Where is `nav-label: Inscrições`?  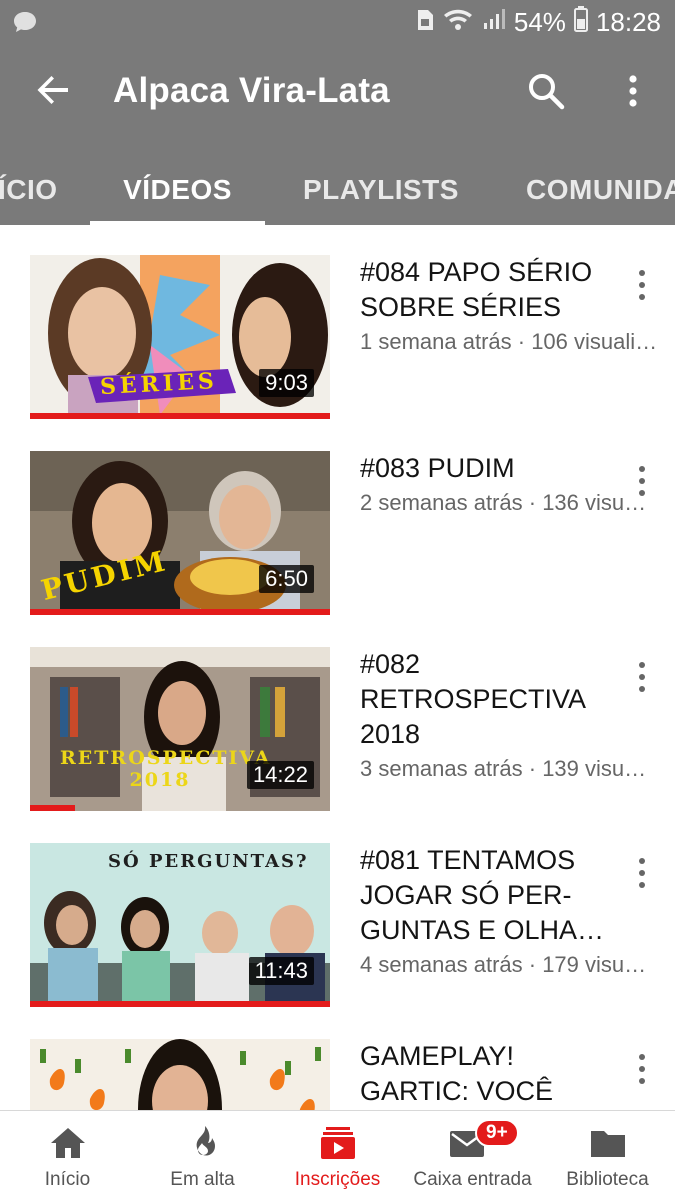
nav-label: Inscrições is located at coordinates (337, 1179).